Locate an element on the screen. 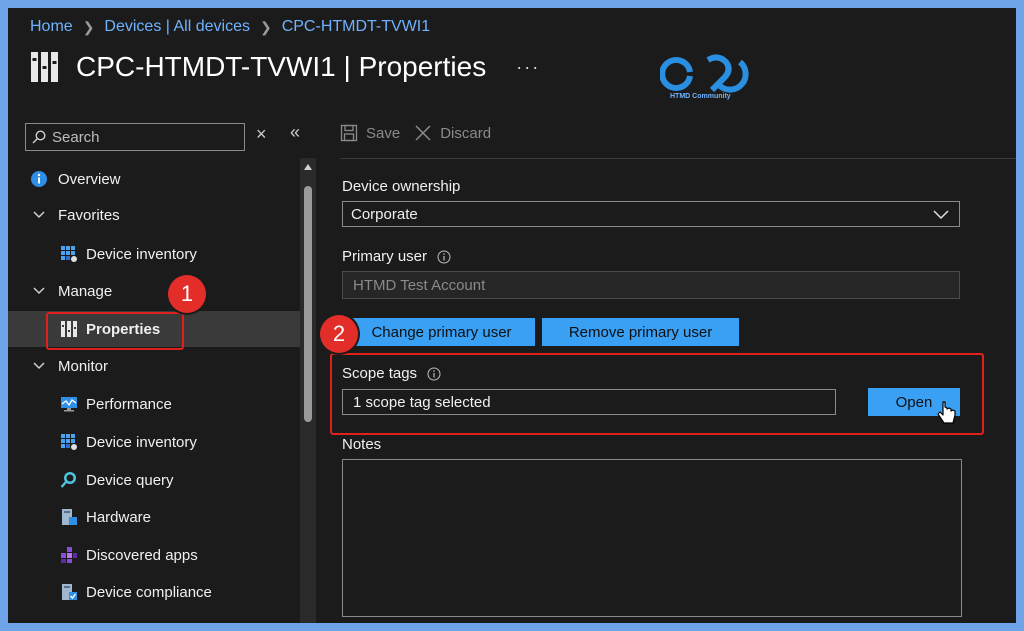 The image size is (1024, 631). device-compliance-icon is located at coordinates (69, 592).